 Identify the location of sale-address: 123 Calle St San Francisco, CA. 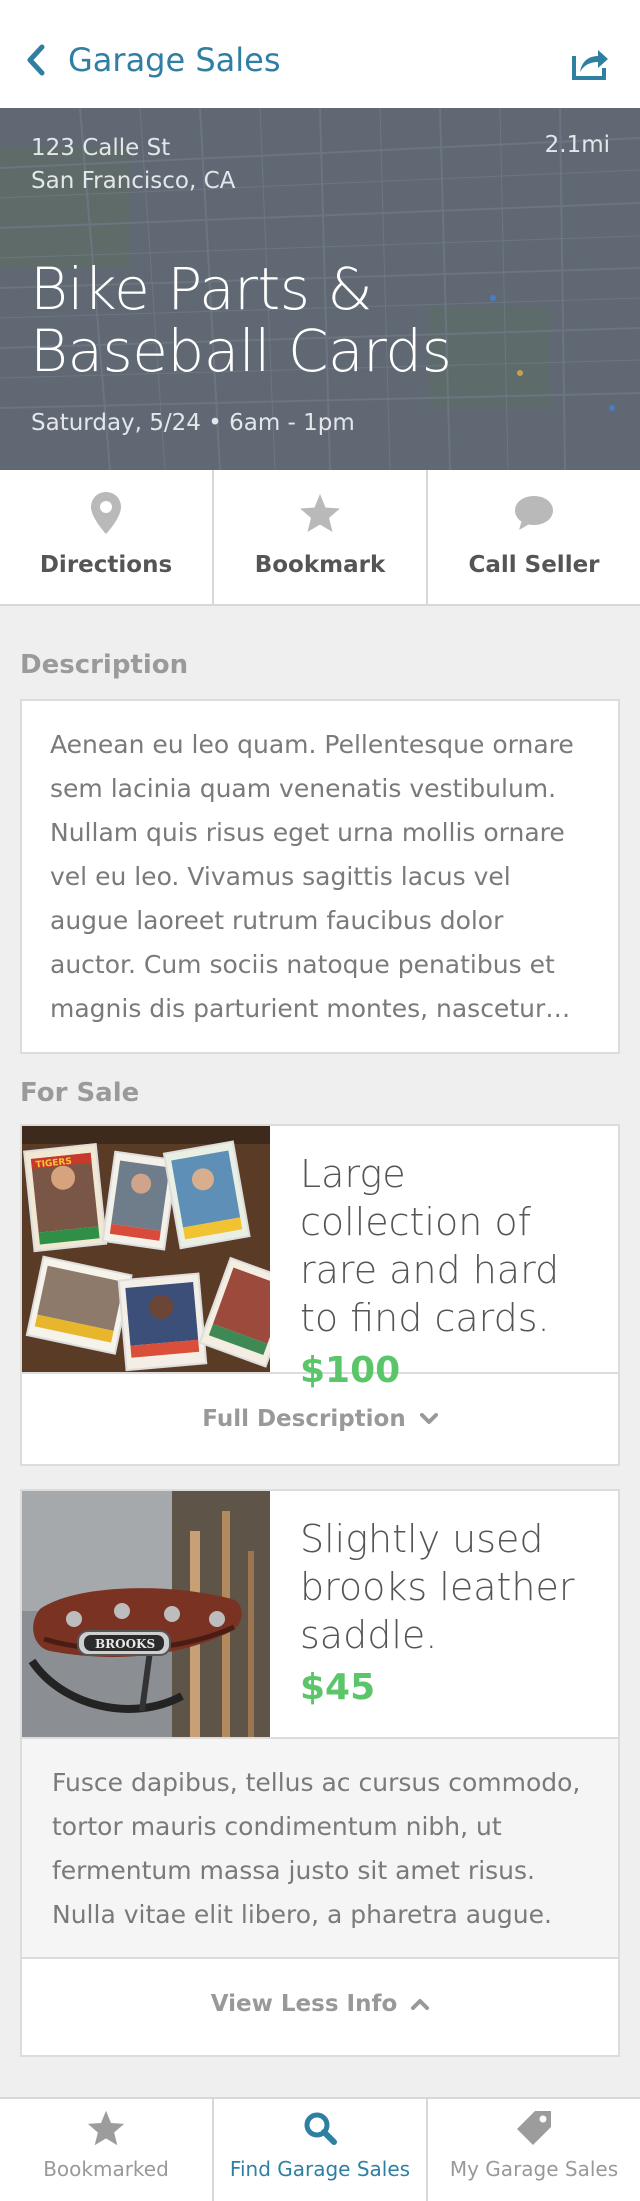
(133, 165).